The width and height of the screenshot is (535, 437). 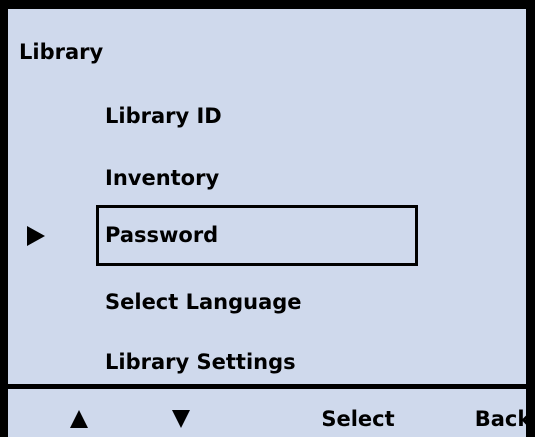 I want to click on softkey-divider, so click(x=271, y=386).